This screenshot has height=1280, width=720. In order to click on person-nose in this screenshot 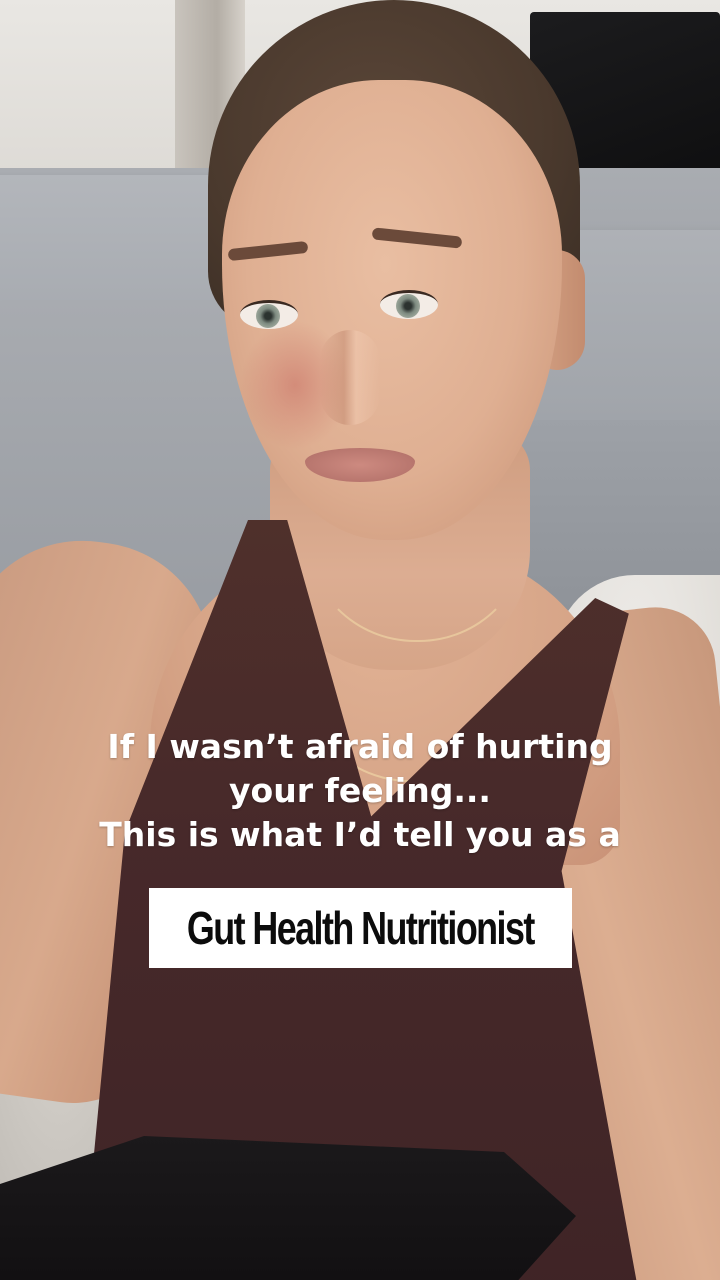, I will do `click(350, 377)`.